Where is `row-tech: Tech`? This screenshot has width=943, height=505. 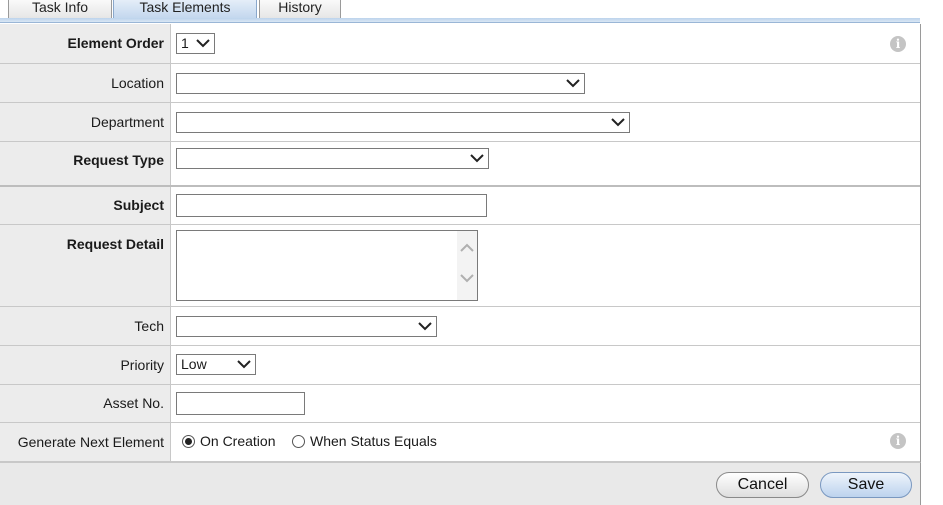
row-tech: Tech is located at coordinates (460, 326).